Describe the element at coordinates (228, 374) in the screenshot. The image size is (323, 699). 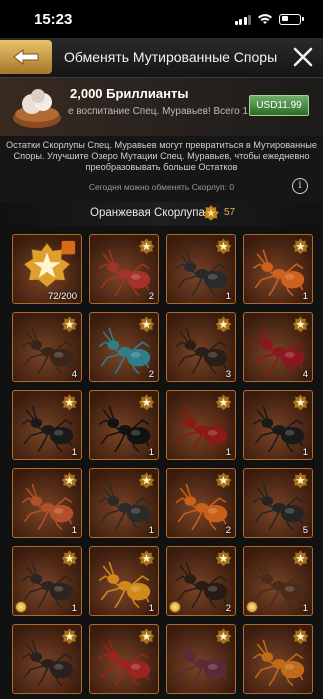
I see `item-quantity: 3` at that location.